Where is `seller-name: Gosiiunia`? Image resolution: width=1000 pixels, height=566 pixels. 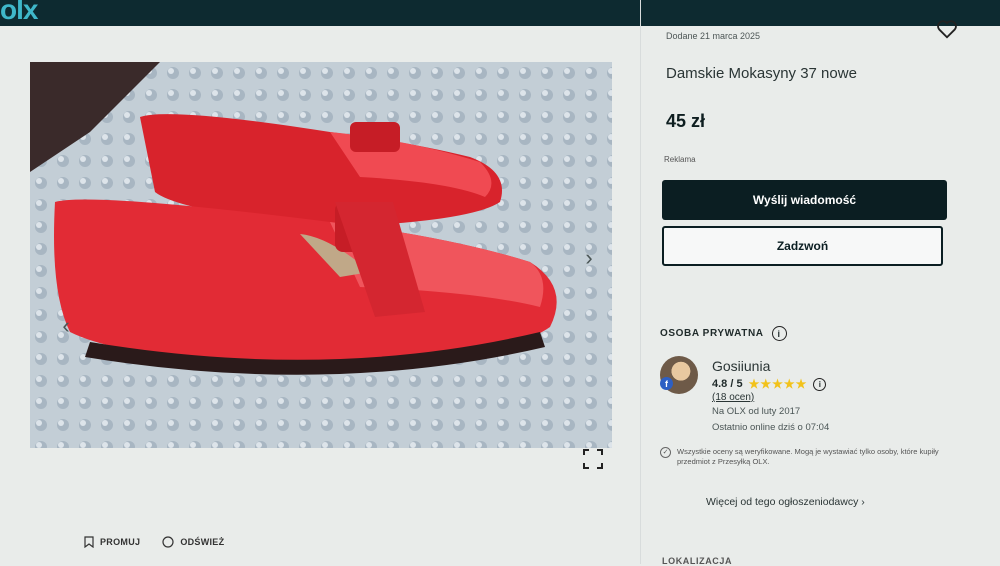
seller-name: Gosiiunia is located at coordinates (741, 366).